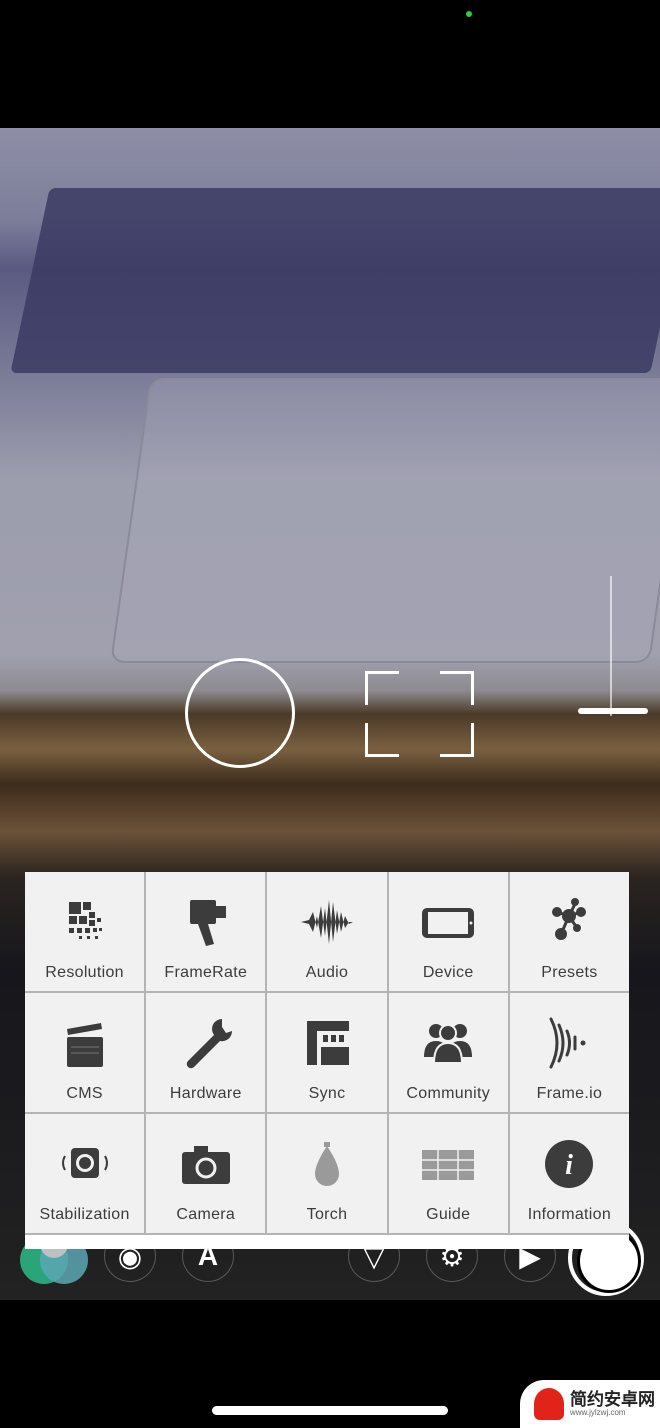 This screenshot has height=1428, width=660. Describe the element at coordinates (549, 1404) in the screenshot. I see `watermark-logo-icon` at that location.